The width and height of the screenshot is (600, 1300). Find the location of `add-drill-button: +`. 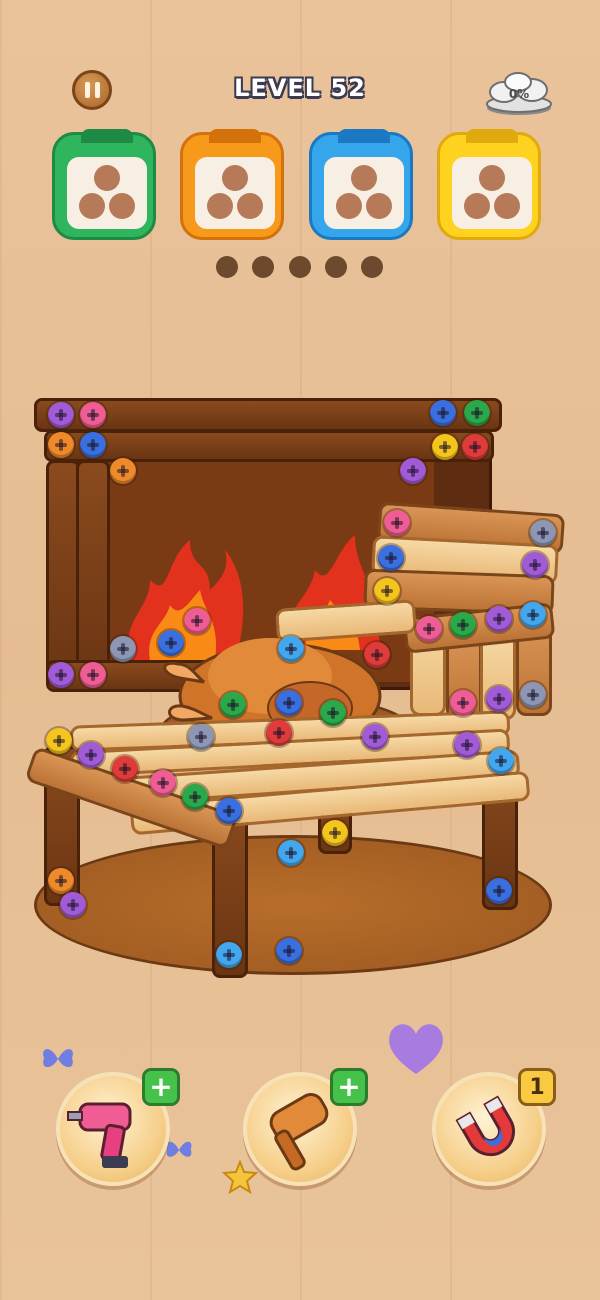

add-drill-button: + is located at coordinates (161, 1087).